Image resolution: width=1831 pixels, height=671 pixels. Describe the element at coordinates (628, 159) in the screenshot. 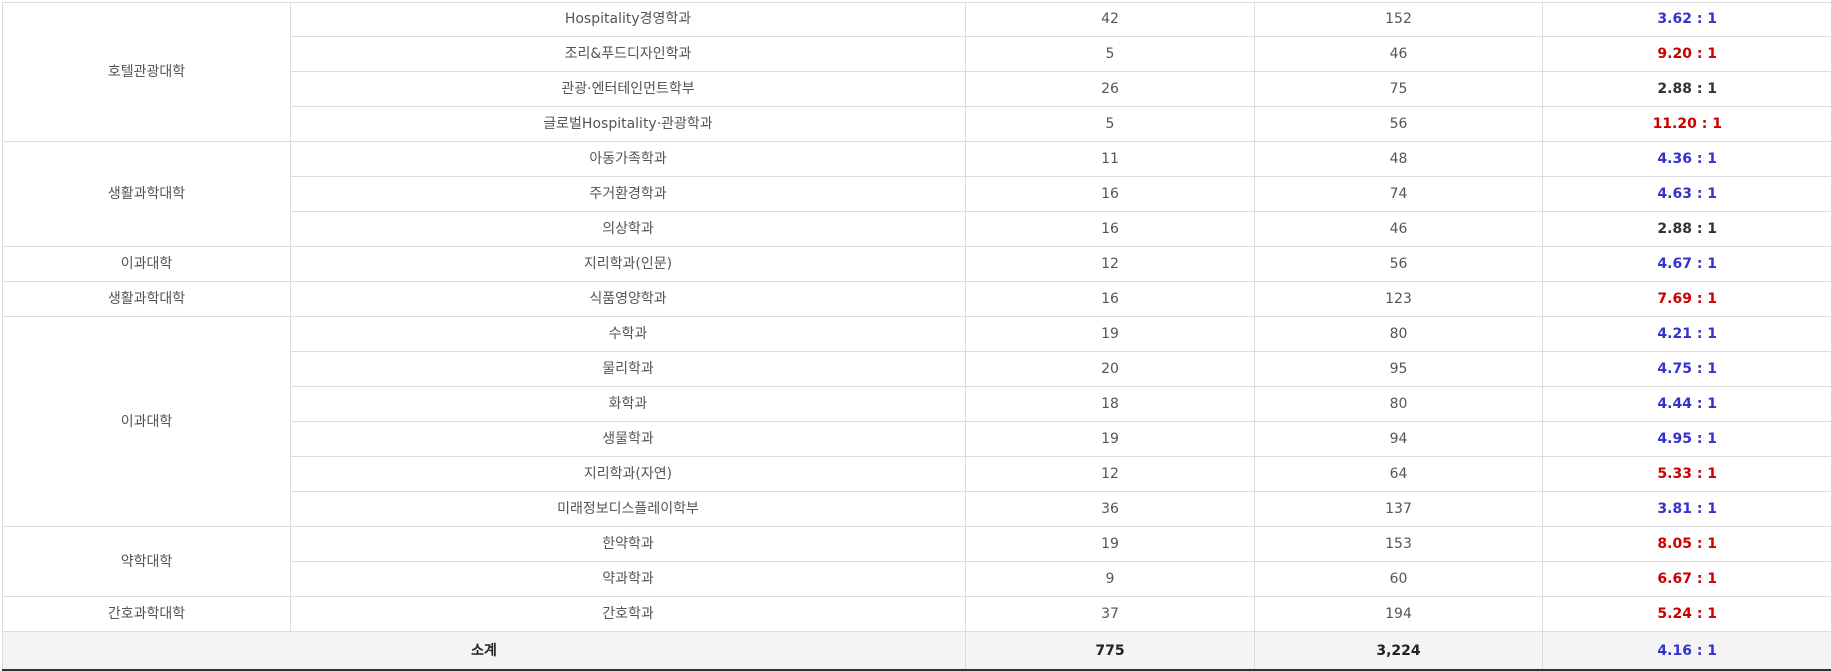

I see `department-name-cell: 아동가족학과` at that location.